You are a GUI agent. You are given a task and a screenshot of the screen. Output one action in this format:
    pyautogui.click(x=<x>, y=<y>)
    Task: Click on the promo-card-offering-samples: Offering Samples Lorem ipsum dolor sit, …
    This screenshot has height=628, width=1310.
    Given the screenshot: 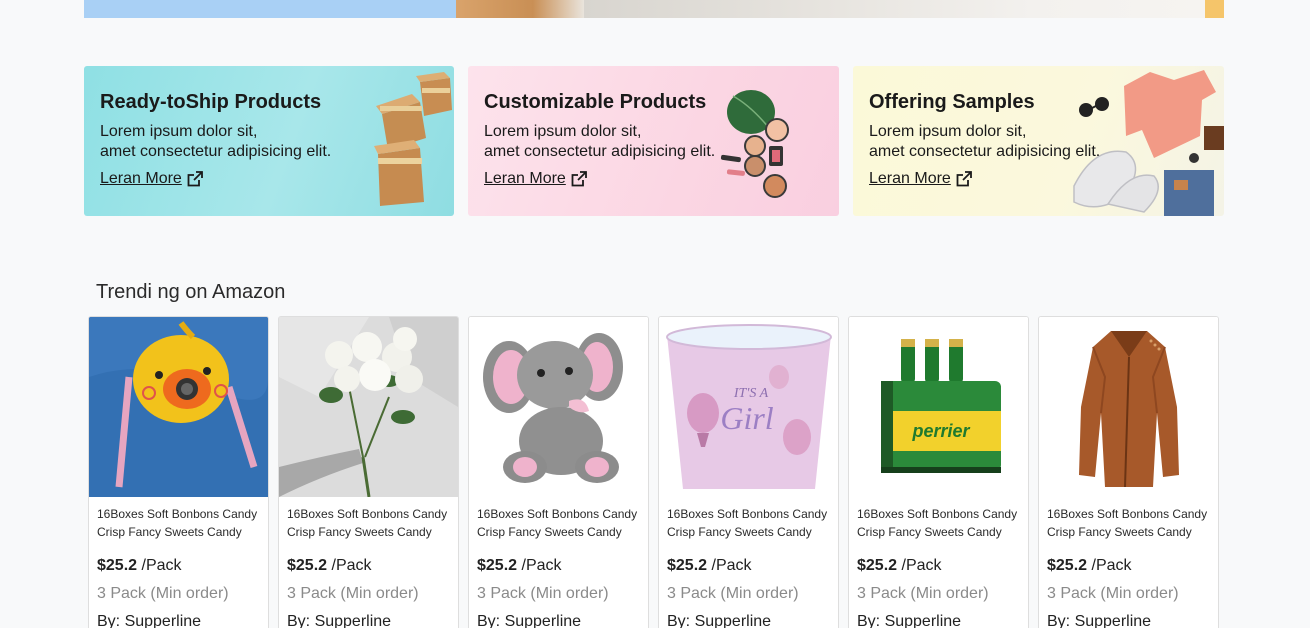 What is the action you would take?
    pyautogui.click(x=1038, y=141)
    